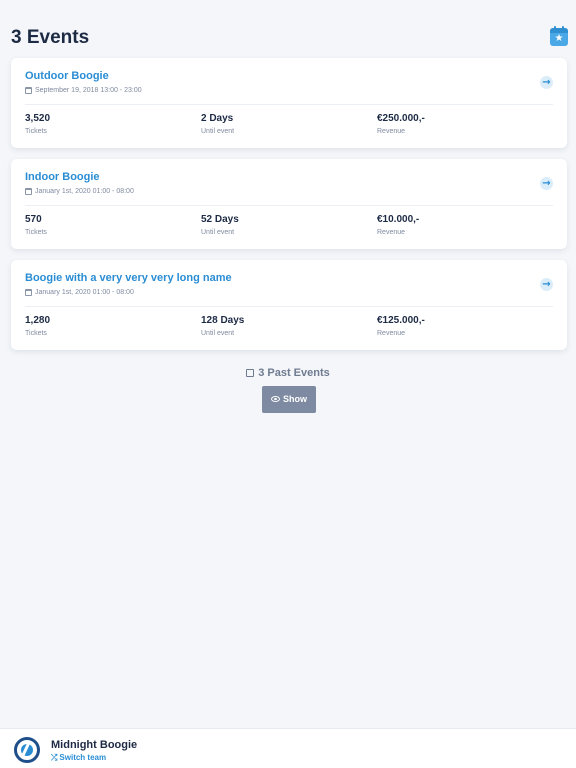  What do you see at coordinates (294, 373) in the screenshot?
I see `past-events-label: 3 Past Events` at bounding box center [294, 373].